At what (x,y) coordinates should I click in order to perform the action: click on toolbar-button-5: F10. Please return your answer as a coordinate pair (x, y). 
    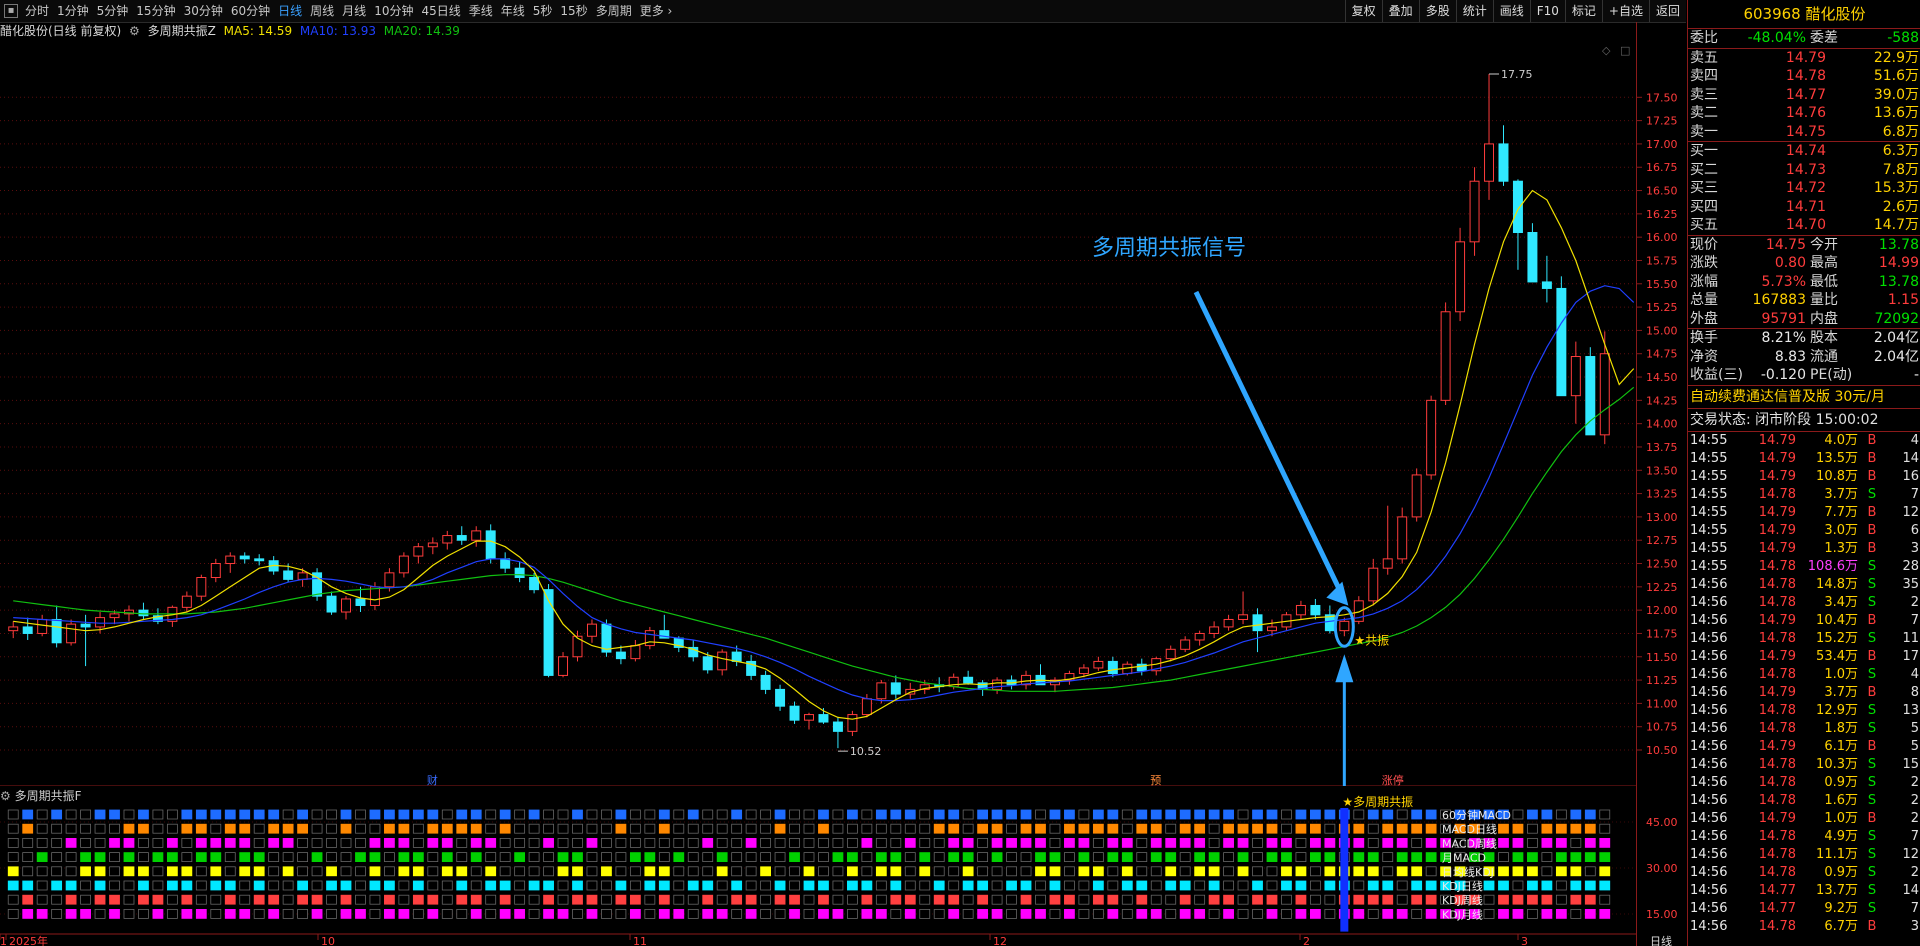
    Looking at the image, I should click on (1547, 11).